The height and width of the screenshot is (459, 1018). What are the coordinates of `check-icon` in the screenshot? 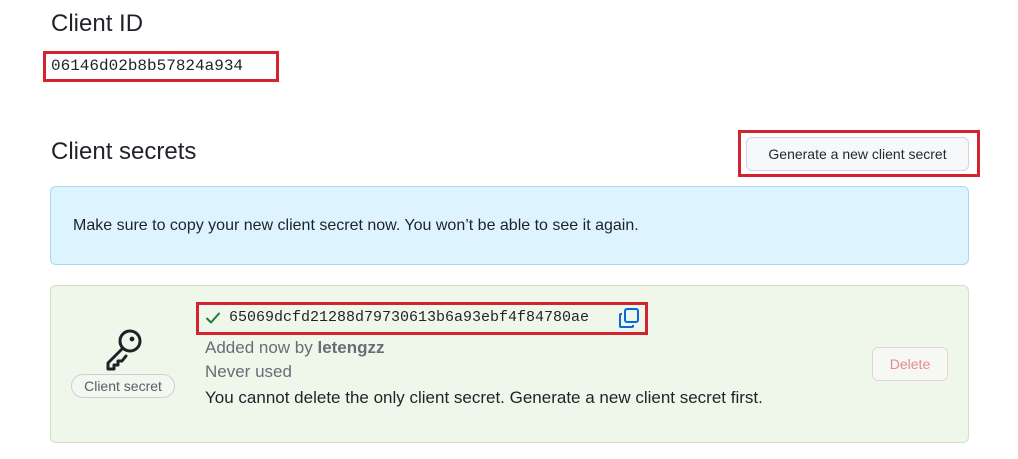 It's located at (213, 318).